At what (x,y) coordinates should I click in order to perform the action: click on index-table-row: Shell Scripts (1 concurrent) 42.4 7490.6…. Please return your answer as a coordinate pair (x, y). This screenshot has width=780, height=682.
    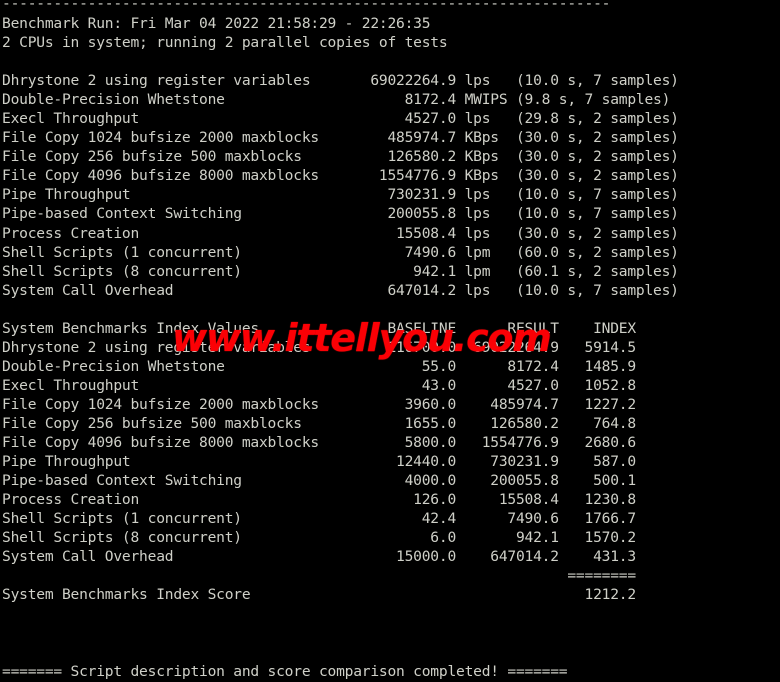
    Looking at the image, I should click on (319, 519).